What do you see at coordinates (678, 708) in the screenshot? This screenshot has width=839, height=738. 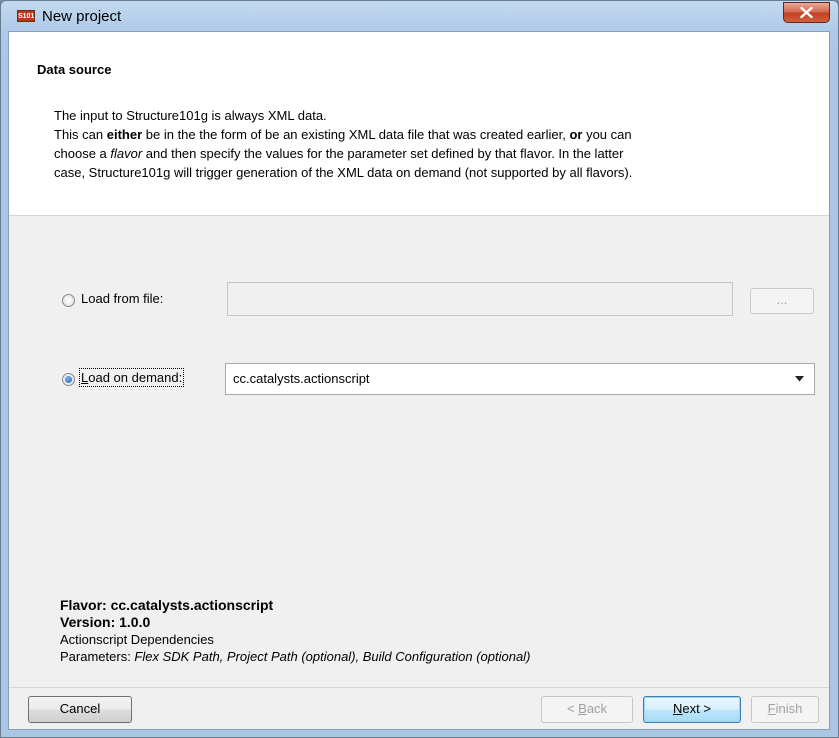 I see `mnemonic-n: N` at bounding box center [678, 708].